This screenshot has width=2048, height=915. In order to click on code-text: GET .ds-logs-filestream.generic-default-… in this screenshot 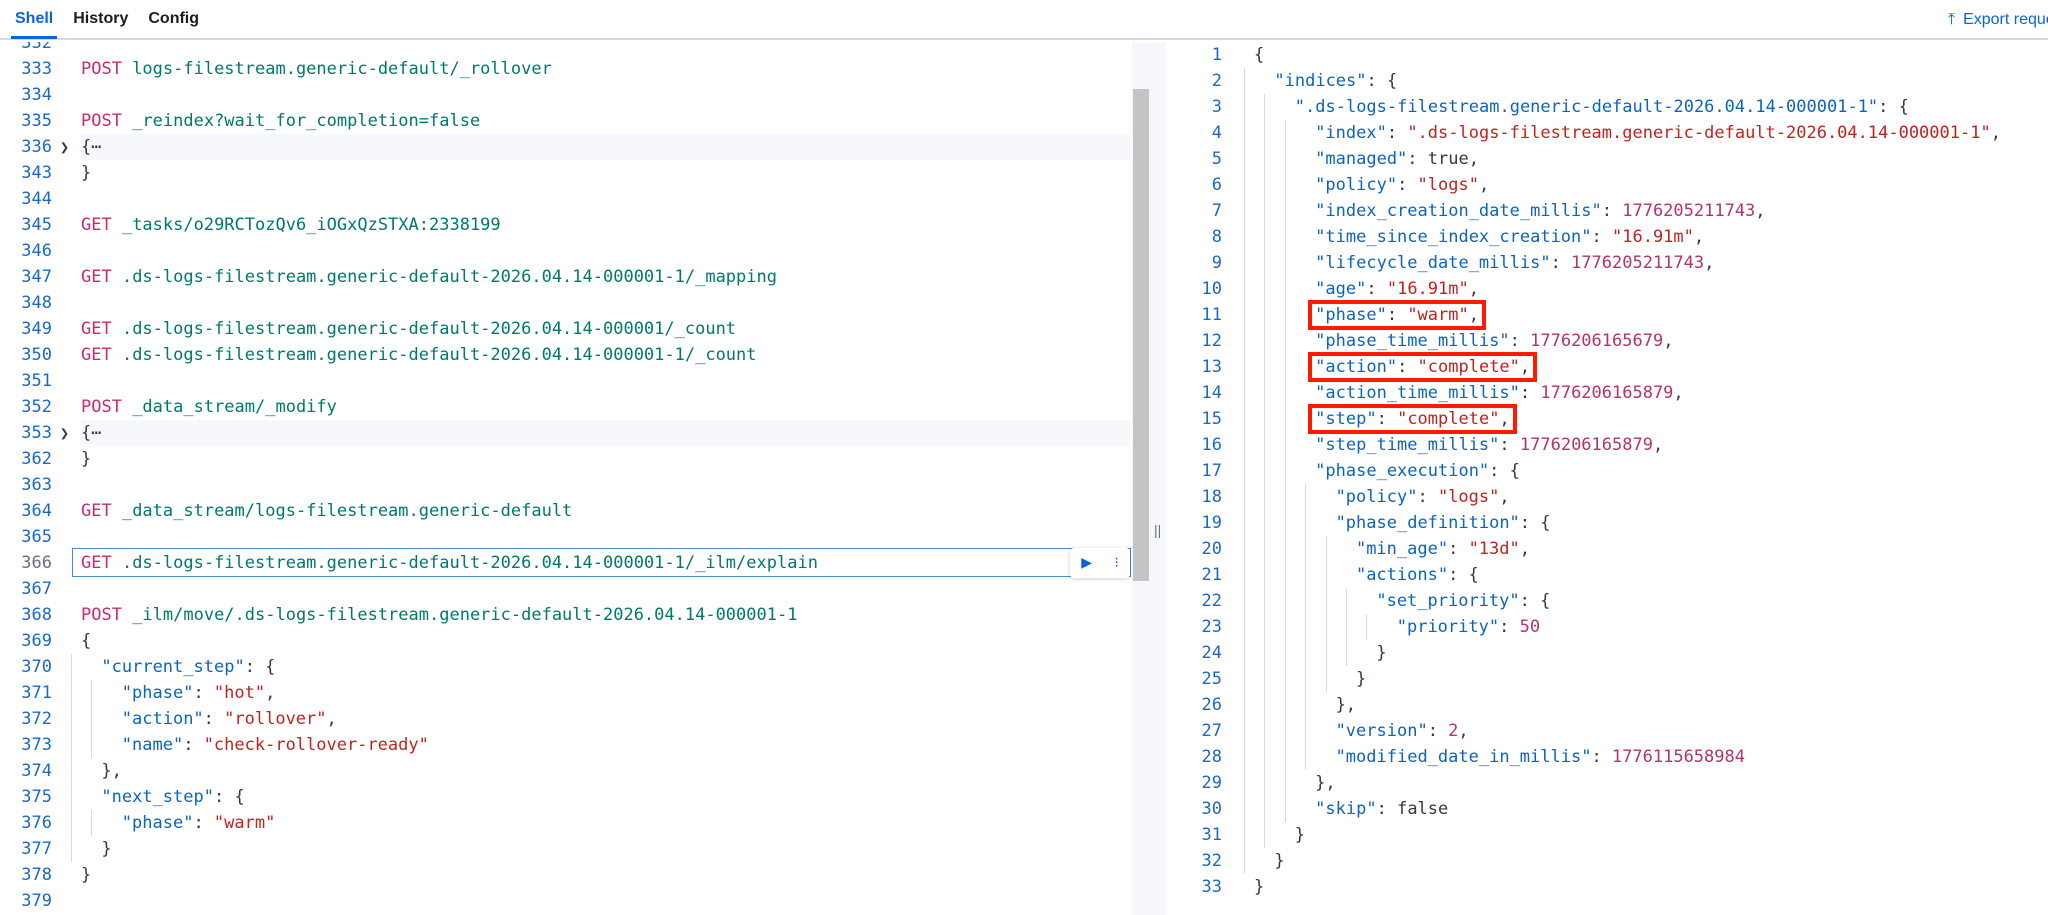, I will do `click(605, 277)`.